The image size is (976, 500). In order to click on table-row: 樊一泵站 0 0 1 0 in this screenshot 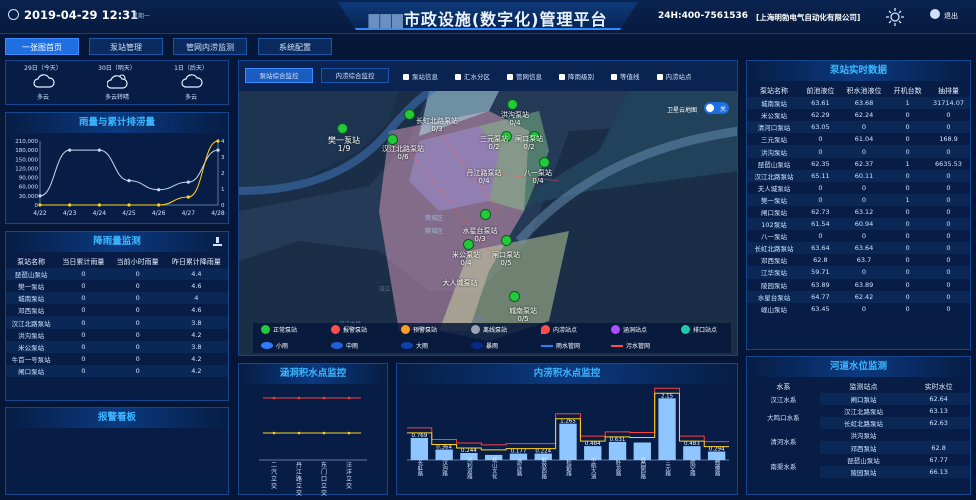, I will do `click(858, 199)`.